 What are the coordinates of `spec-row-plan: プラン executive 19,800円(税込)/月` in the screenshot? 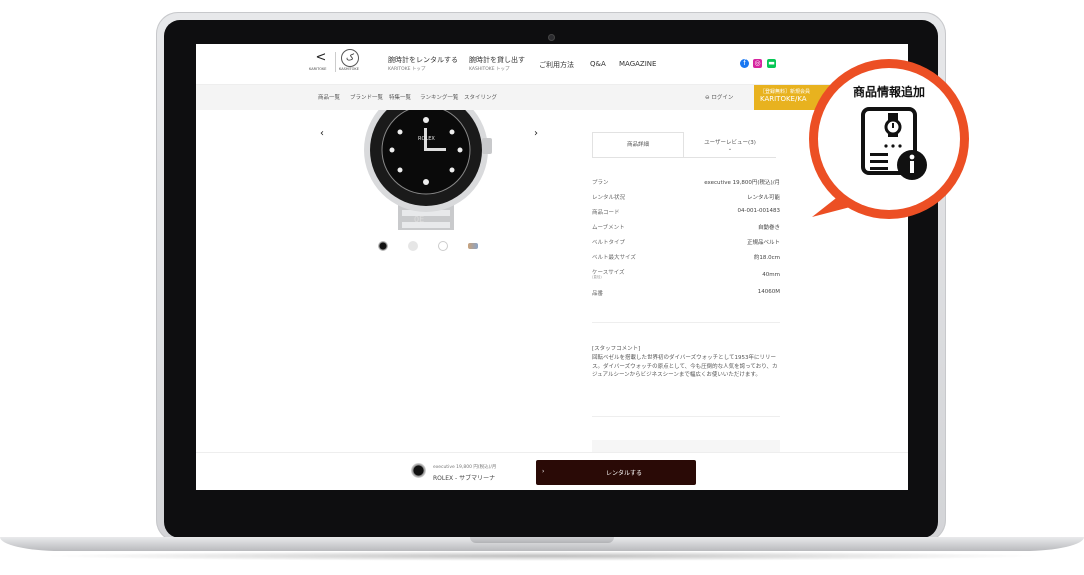 It's located at (686, 184).